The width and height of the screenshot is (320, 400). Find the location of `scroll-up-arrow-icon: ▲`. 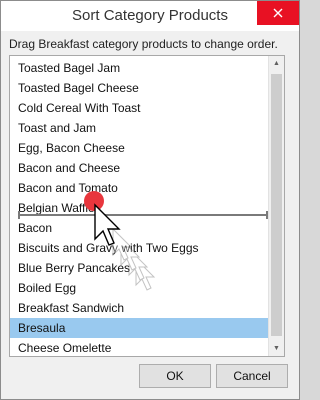

scroll-up-arrow-icon: ▲ is located at coordinates (276, 63).